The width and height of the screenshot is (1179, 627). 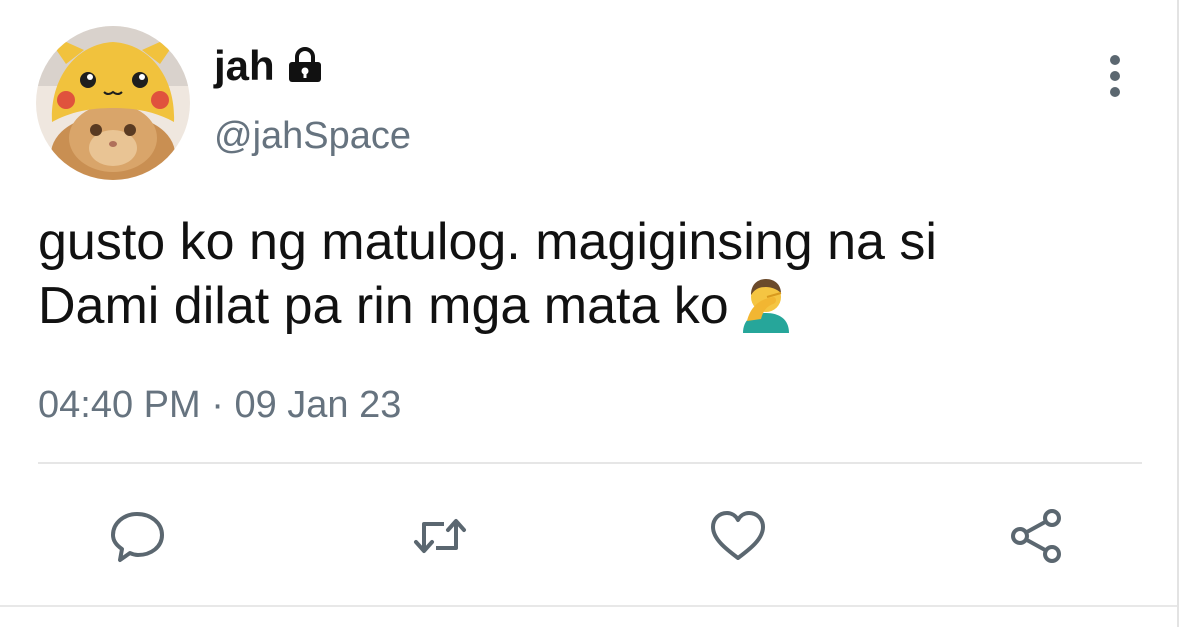 I want to click on tweet-text-line-2: Dami dilat pa rin mga mata ko, so click(x=588, y=306).